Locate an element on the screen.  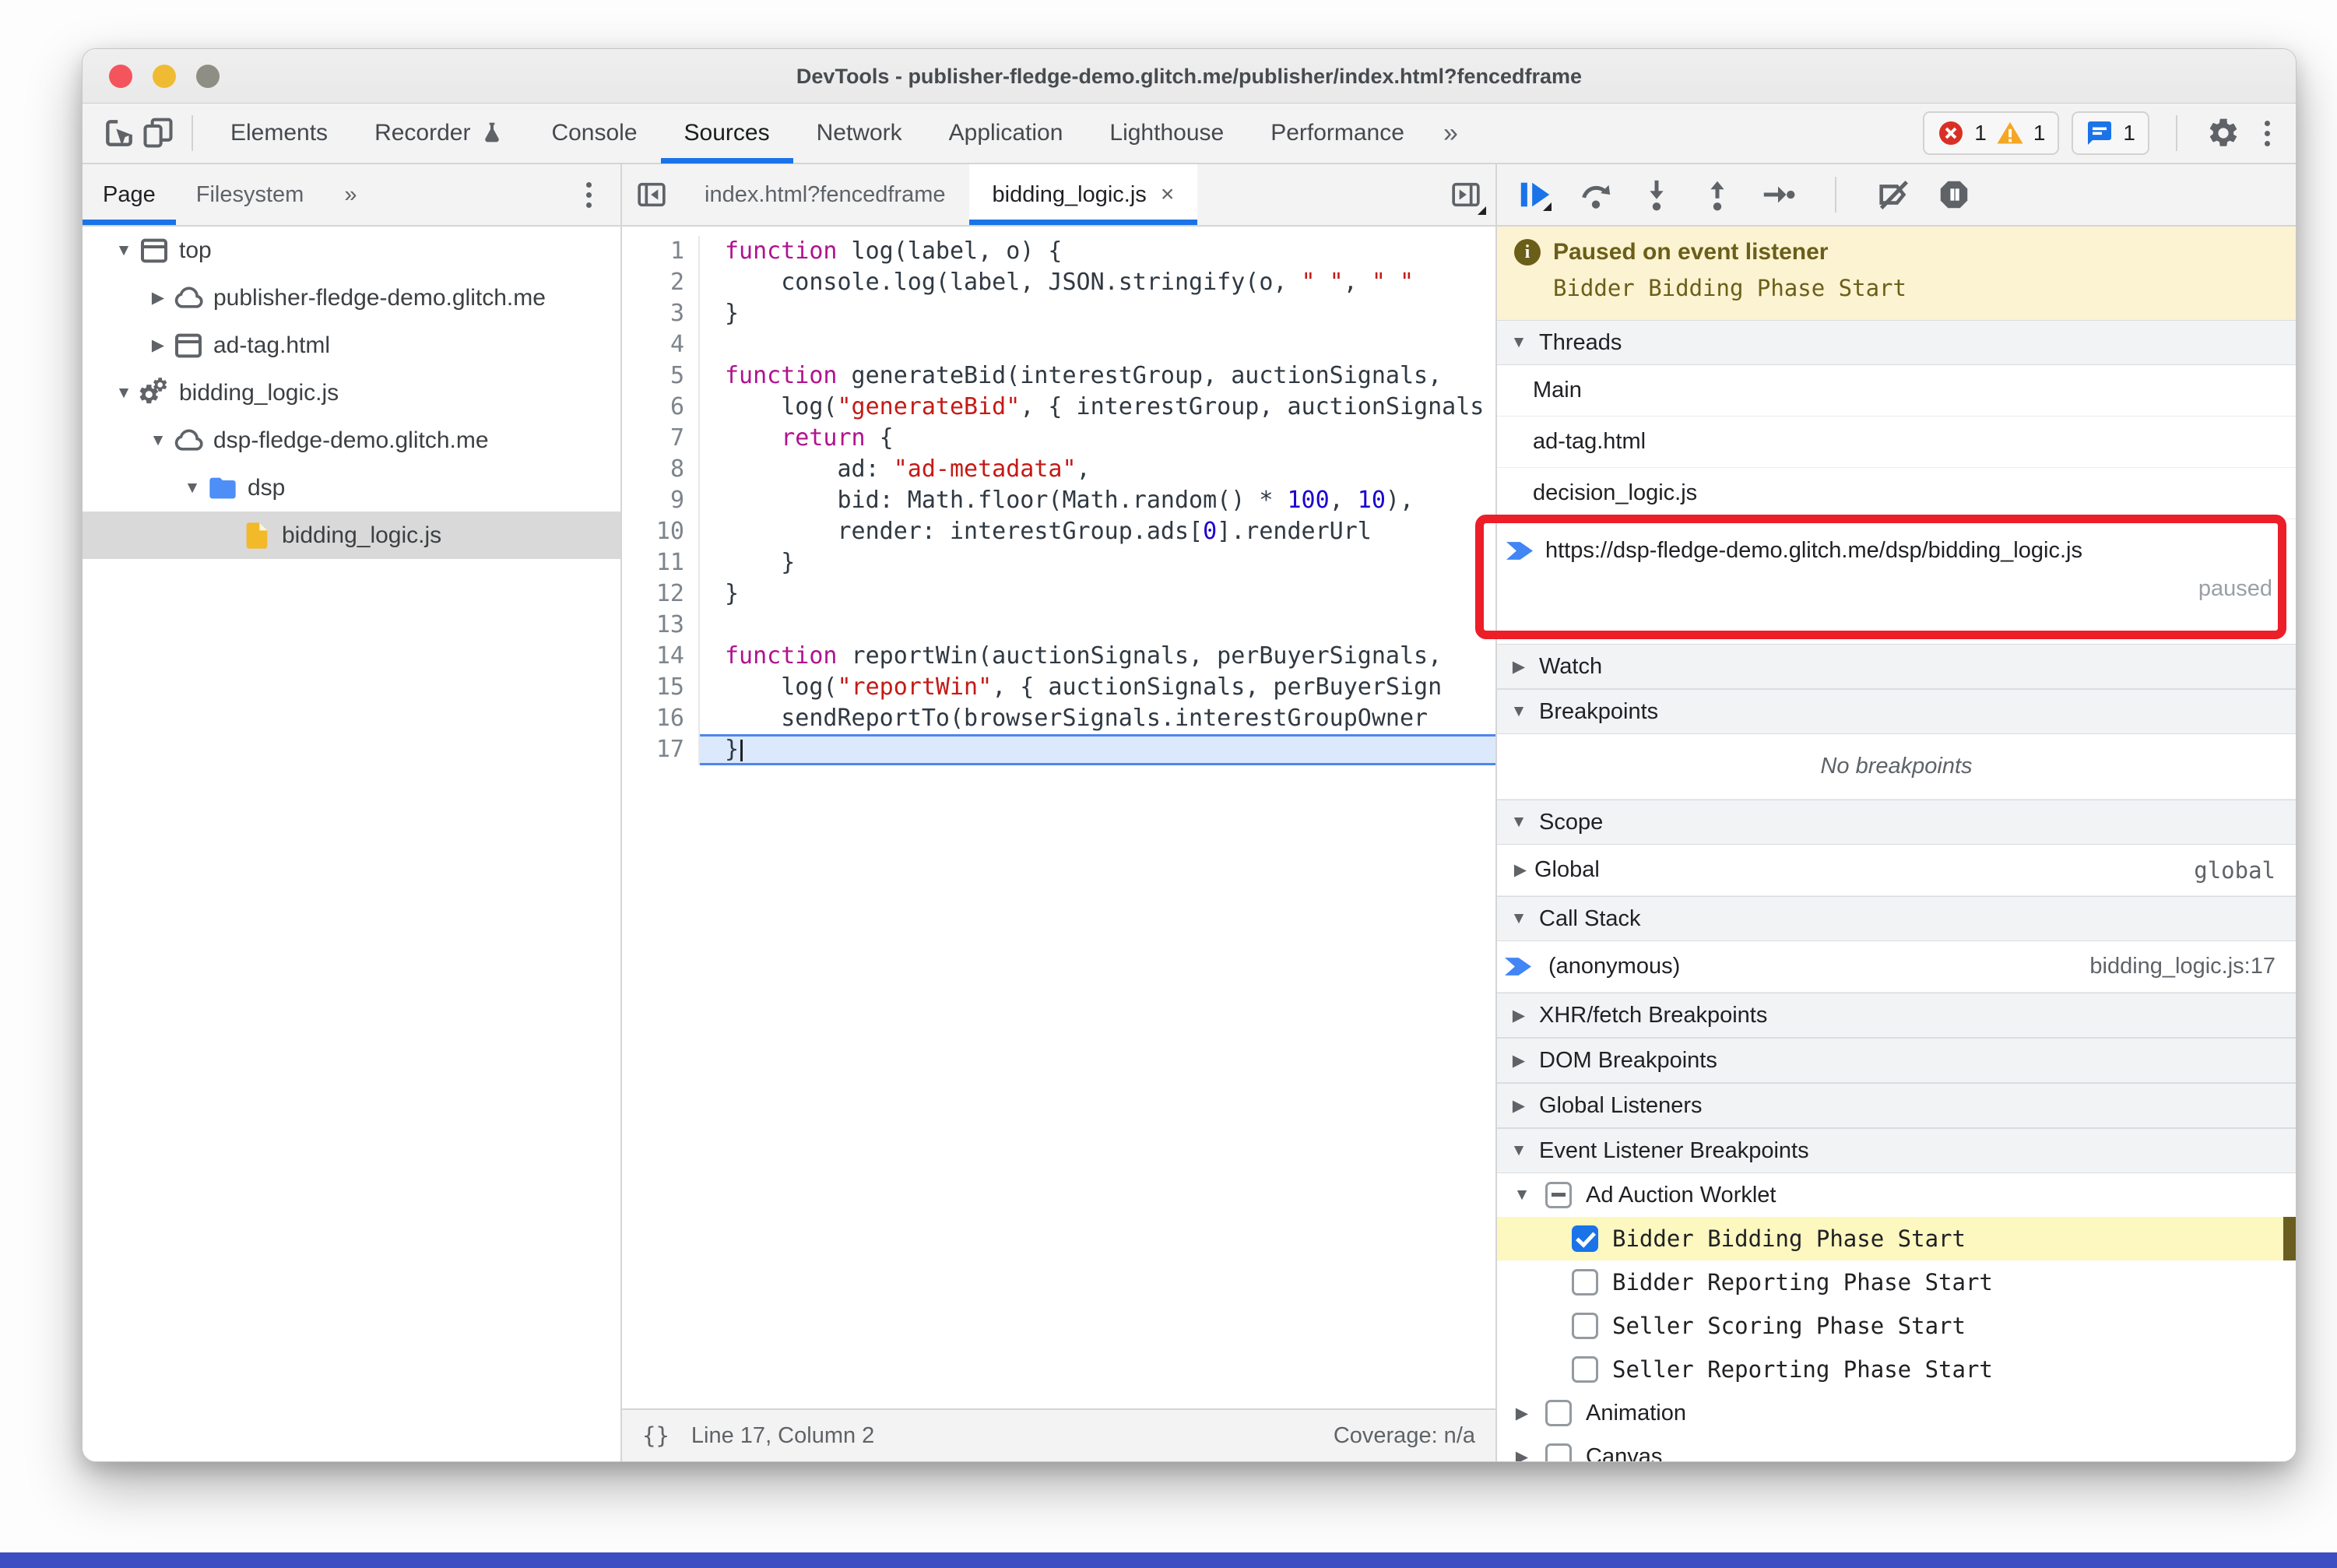
breakpoint-seller-reporting-phase-start: Seller Reporting Phase Start is located at coordinates (1897, 1369).